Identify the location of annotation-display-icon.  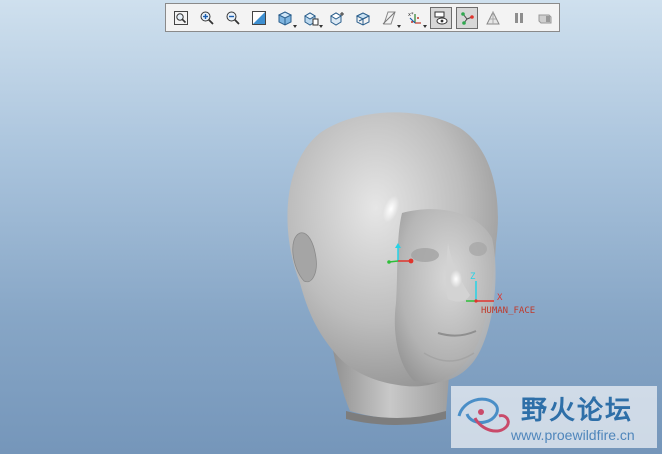
(441, 17).